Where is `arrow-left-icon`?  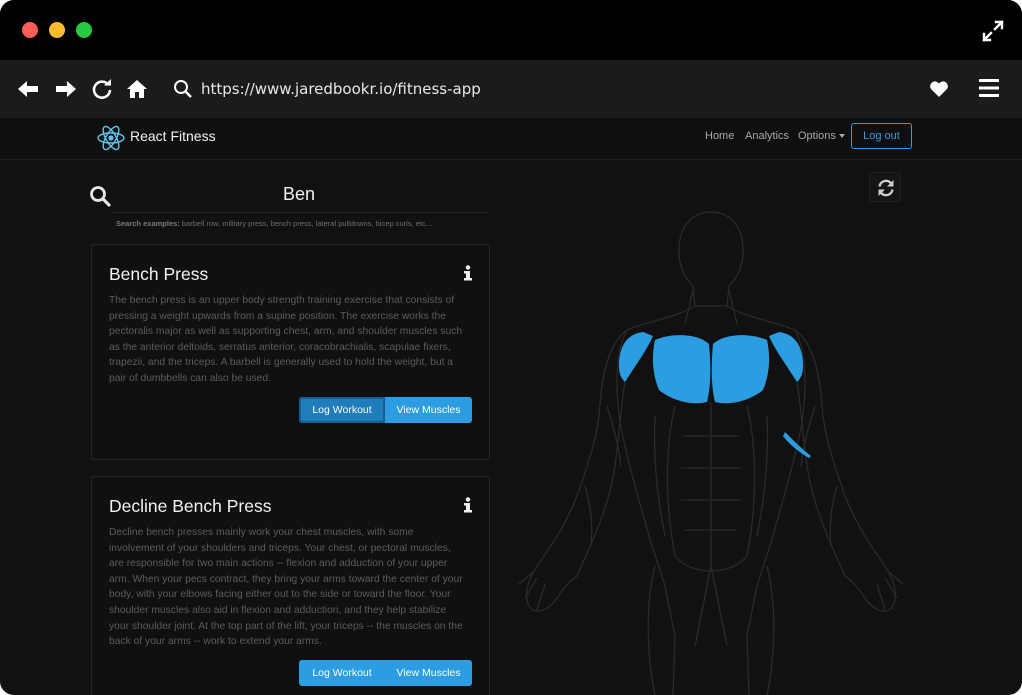
arrow-left-icon is located at coordinates (28, 89).